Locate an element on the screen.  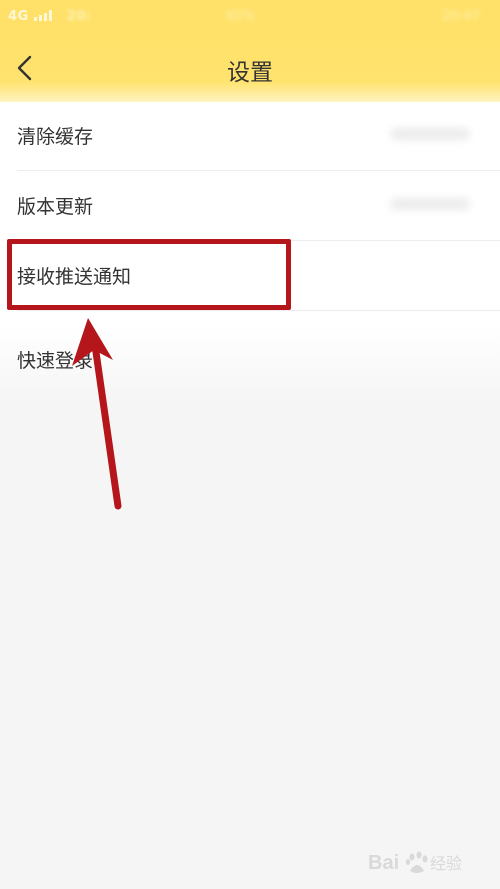
svg-text: Bai is located at coordinates (383, 863).